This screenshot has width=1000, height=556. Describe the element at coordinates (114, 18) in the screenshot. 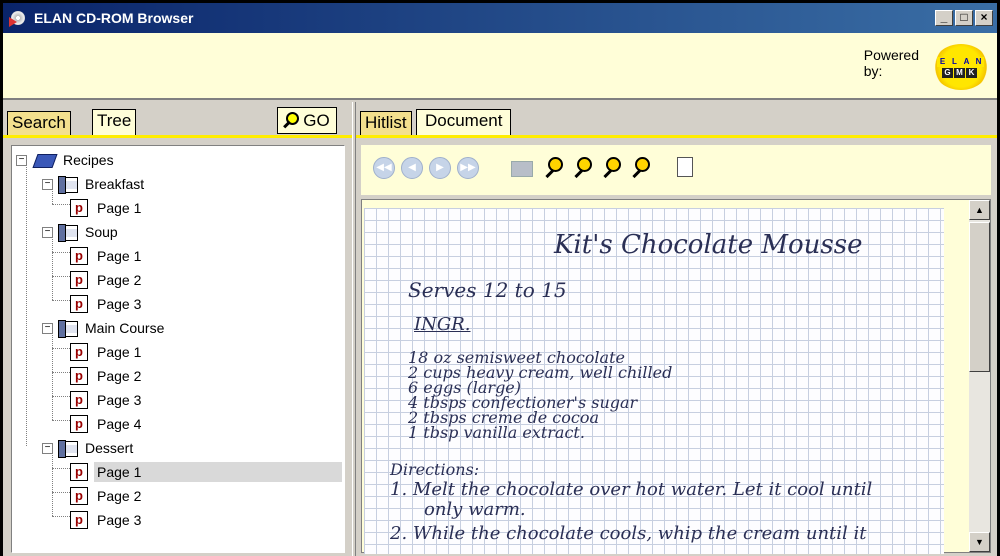

I see `window-title: ELAN CD-ROM Browser` at that location.